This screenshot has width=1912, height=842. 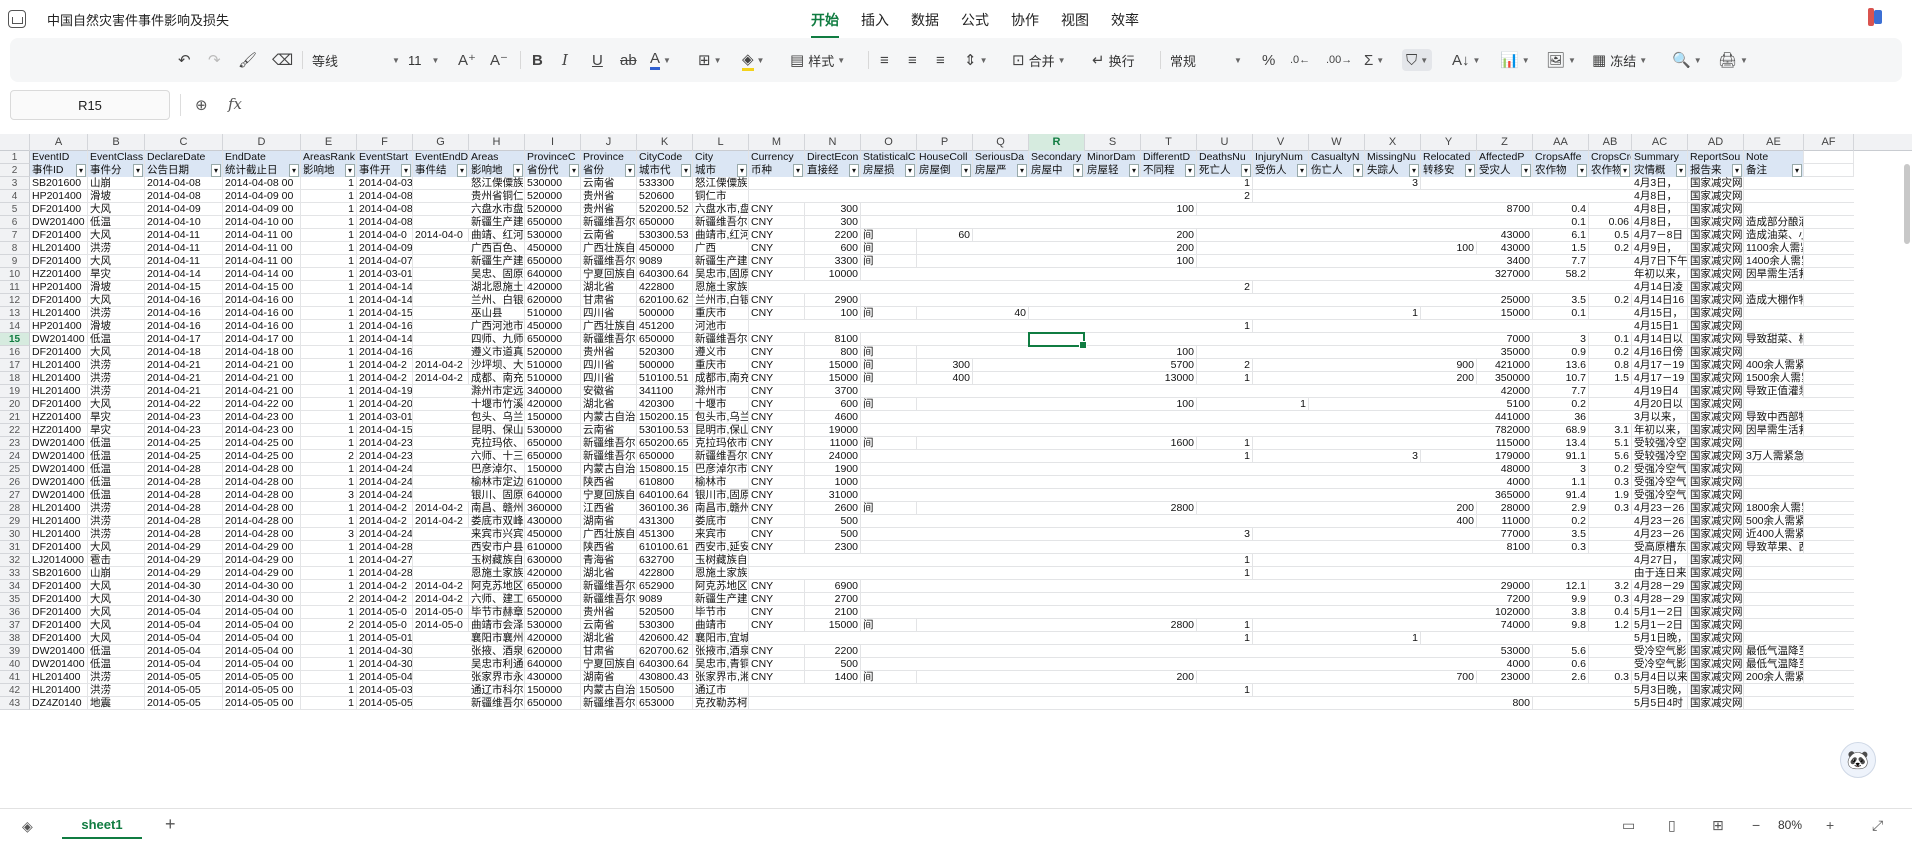 What do you see at coordinates (565, 60) in the screenshot?
I see `italic-icon: I` at bounding box center [565, 60].